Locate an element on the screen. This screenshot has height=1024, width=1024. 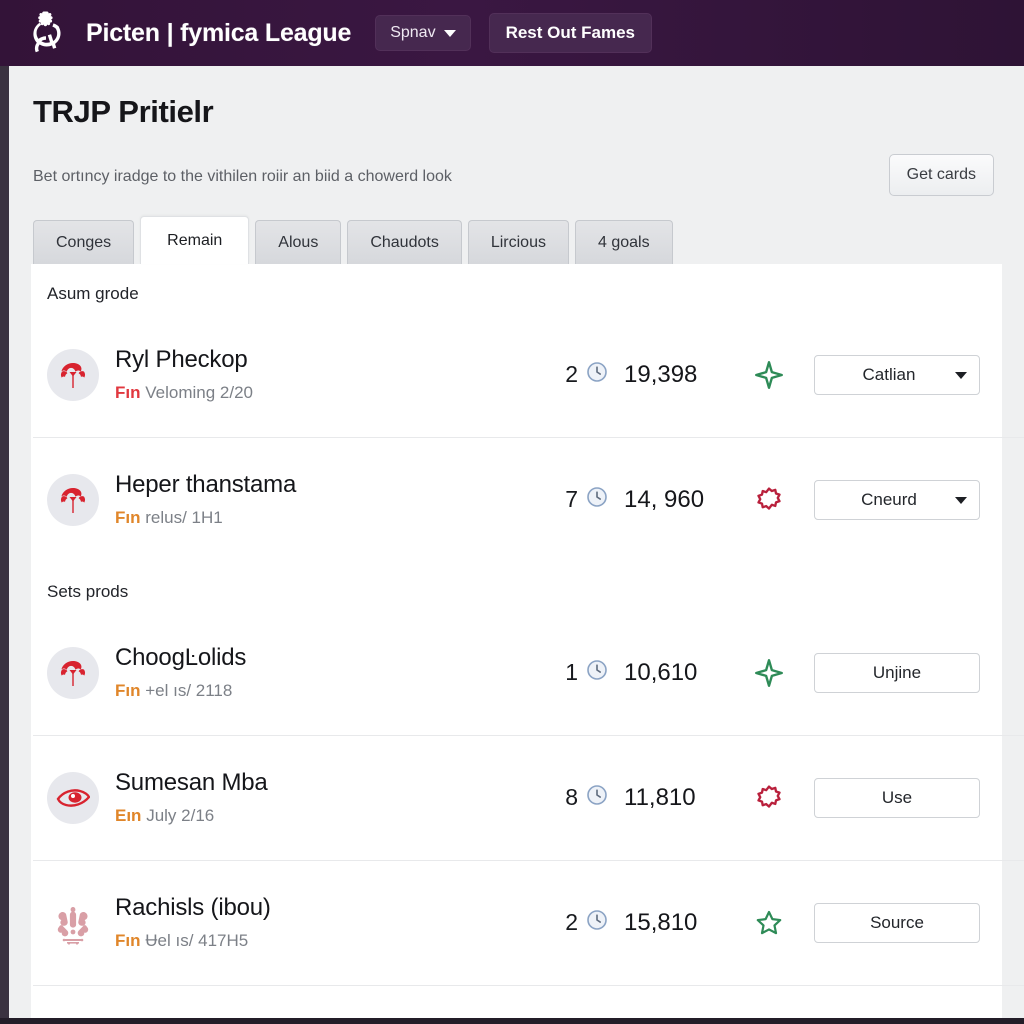
row-metrics: 1 10,610 Unjine is located at coordinates (772, 672).